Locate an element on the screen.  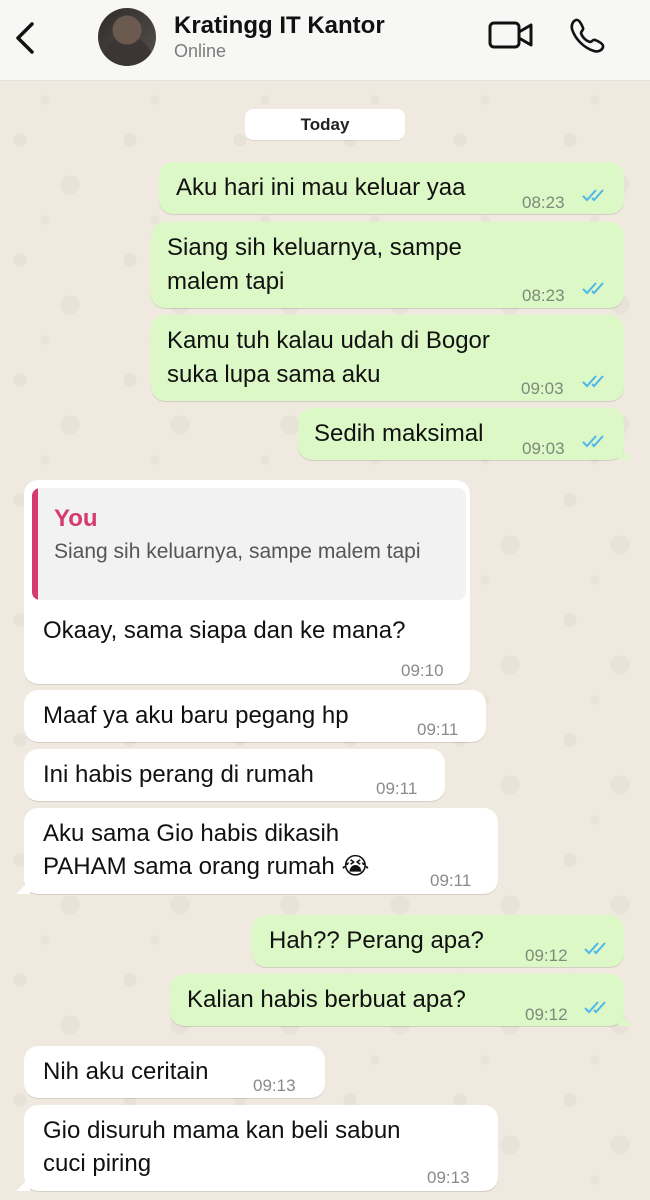
video-camera-icon is located at coordinates (510, 35).